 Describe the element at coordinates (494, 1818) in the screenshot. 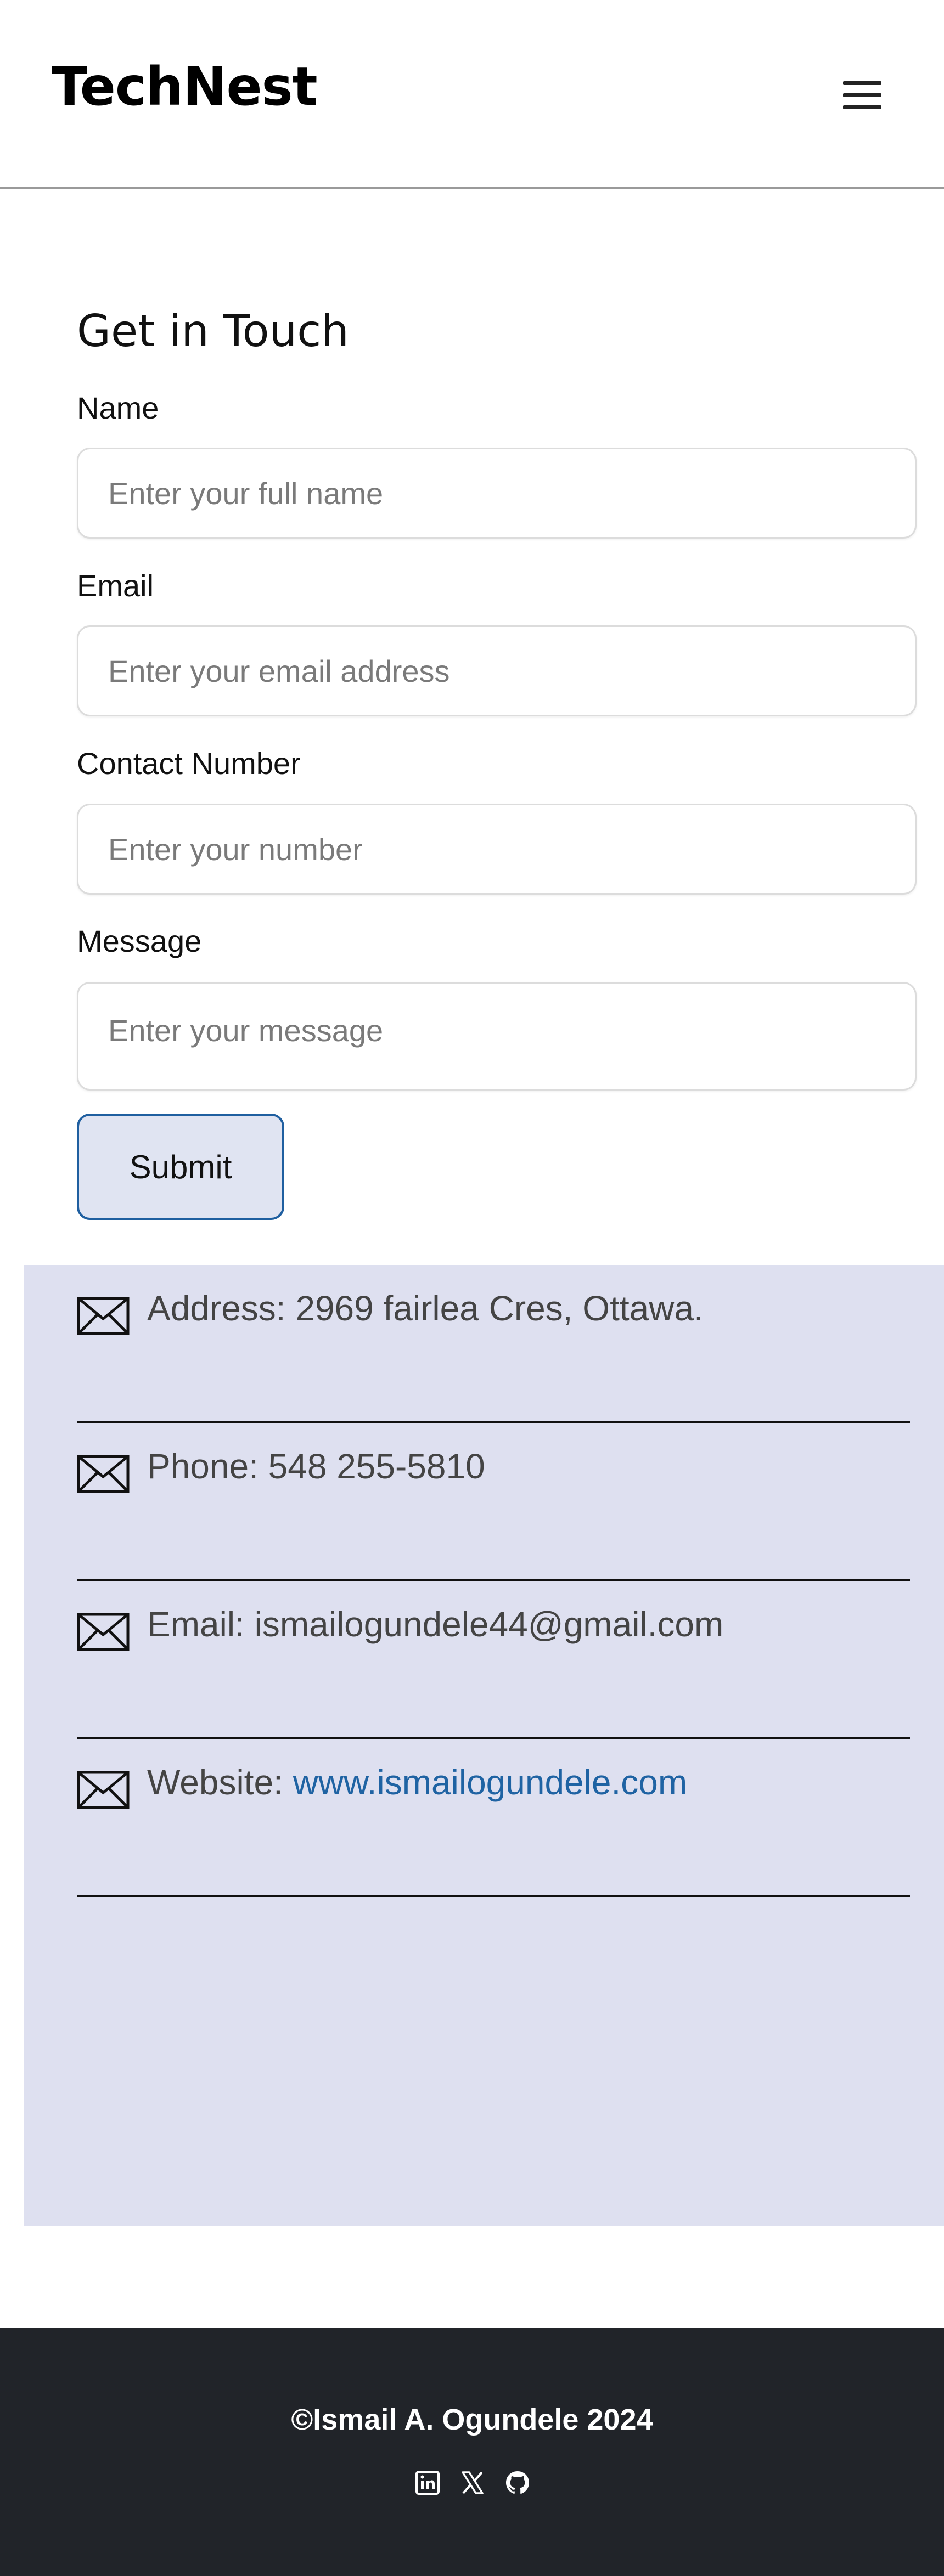

I see `website-row: Website: www.ismailogundele.com` at that location.